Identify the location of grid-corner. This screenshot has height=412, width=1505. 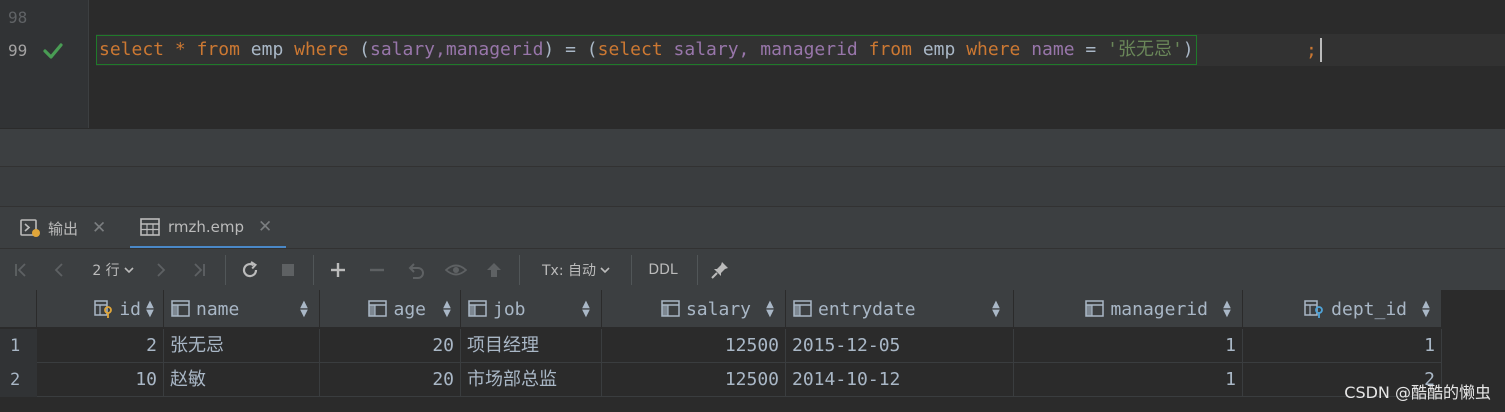
(18, 309).